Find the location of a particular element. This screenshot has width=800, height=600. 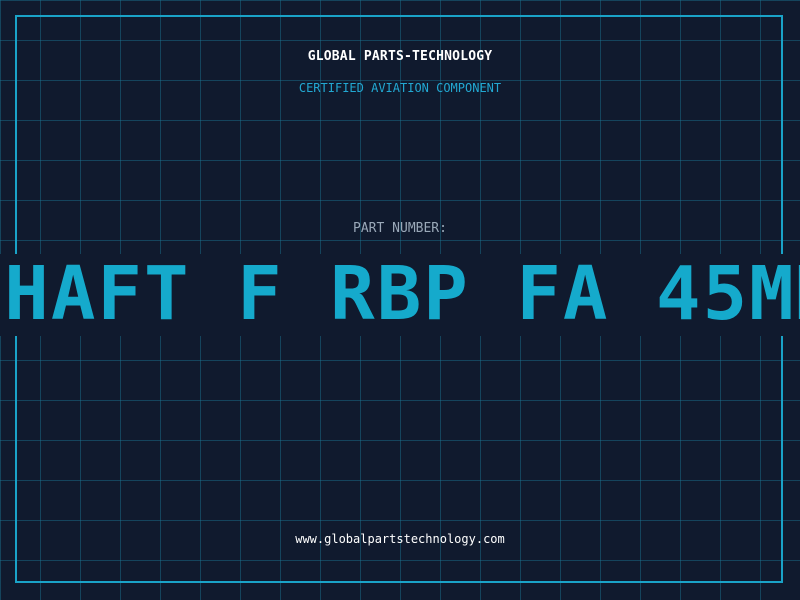

part-number-value: SHAFT F RBP FA 45MM is located at coordinates (400, 295).